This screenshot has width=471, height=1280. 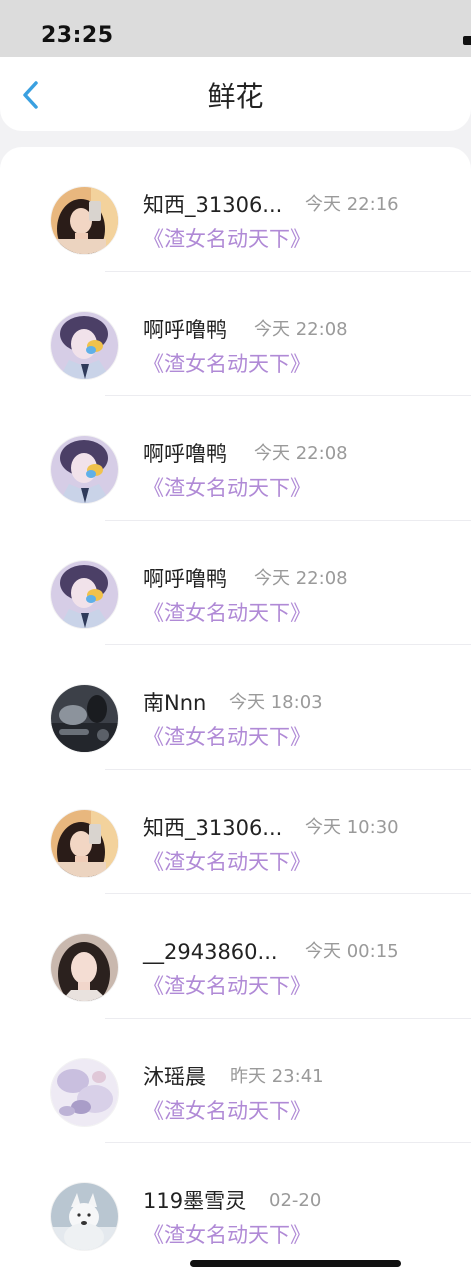 I want to click on timestamp: 今天 10:30, so click(x=352, y=827).